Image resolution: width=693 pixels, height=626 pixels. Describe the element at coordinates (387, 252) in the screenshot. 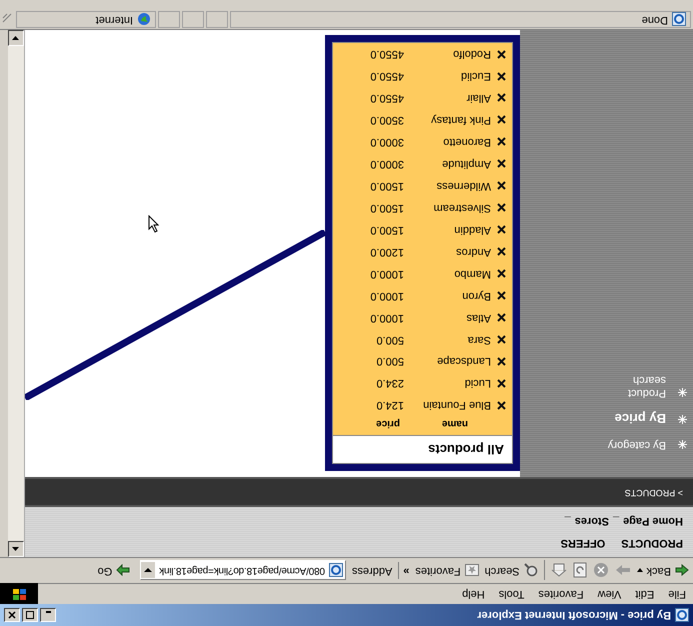

I see `product-price: 1200.0` at that location.